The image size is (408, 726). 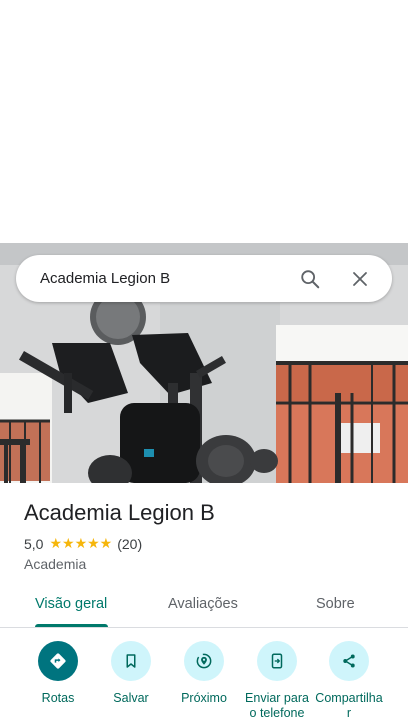 I want to click on save-label: Salvar, so click(x=131, y=698).